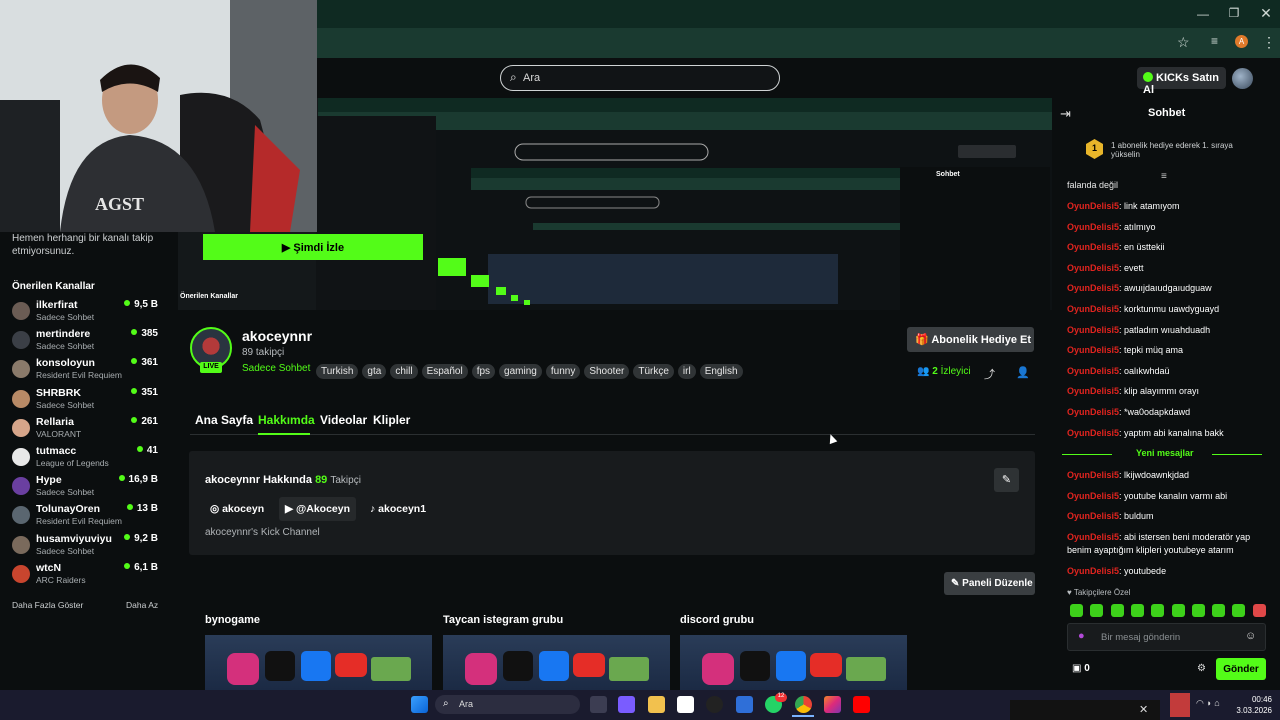 The height and width of the screenshot is (720, 1280). Describe the element at coordinates (1241, 669) in the screenshot. I see `send-button: Gönder` at that location.